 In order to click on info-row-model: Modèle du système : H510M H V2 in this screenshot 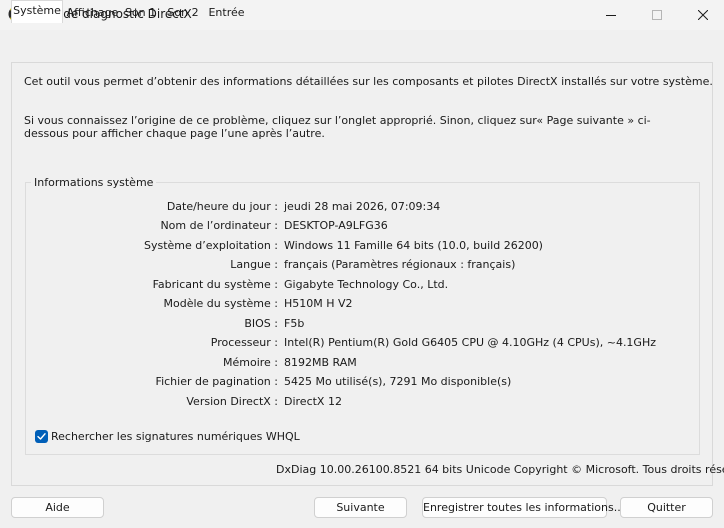, I will do `click(362, 304)`.